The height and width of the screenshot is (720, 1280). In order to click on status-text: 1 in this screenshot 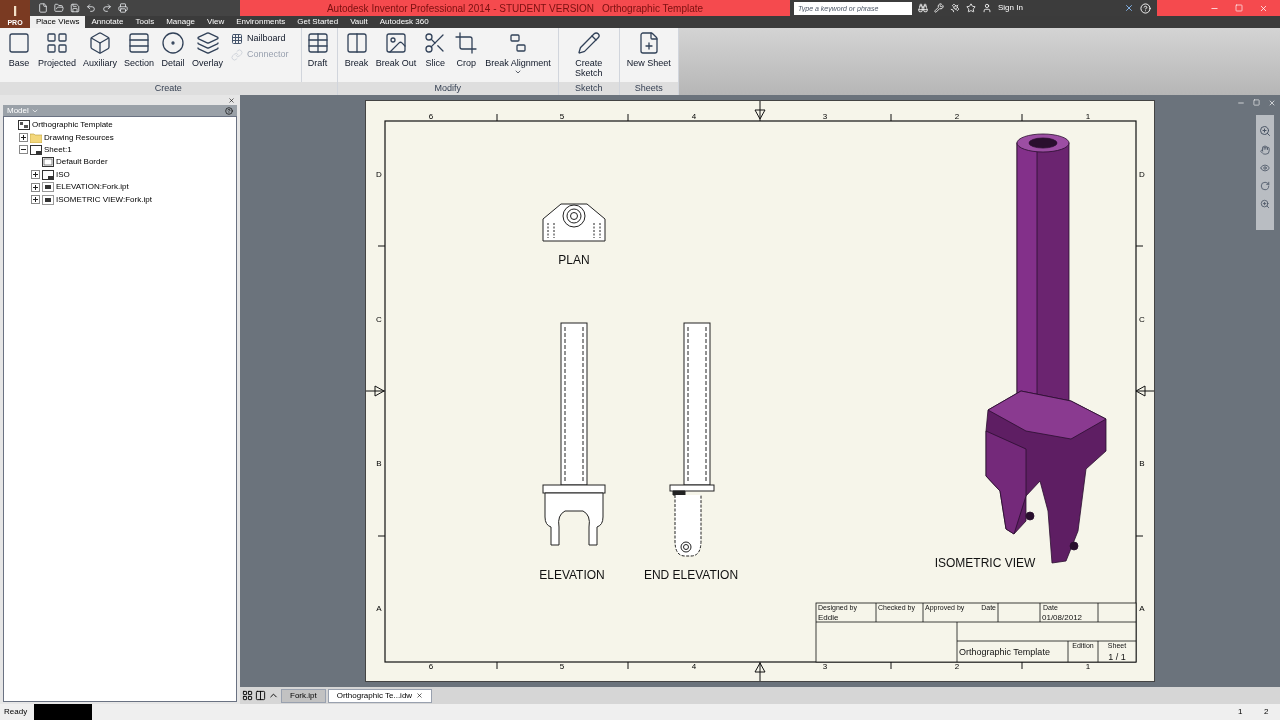, I will do `click(1241, 712)`.